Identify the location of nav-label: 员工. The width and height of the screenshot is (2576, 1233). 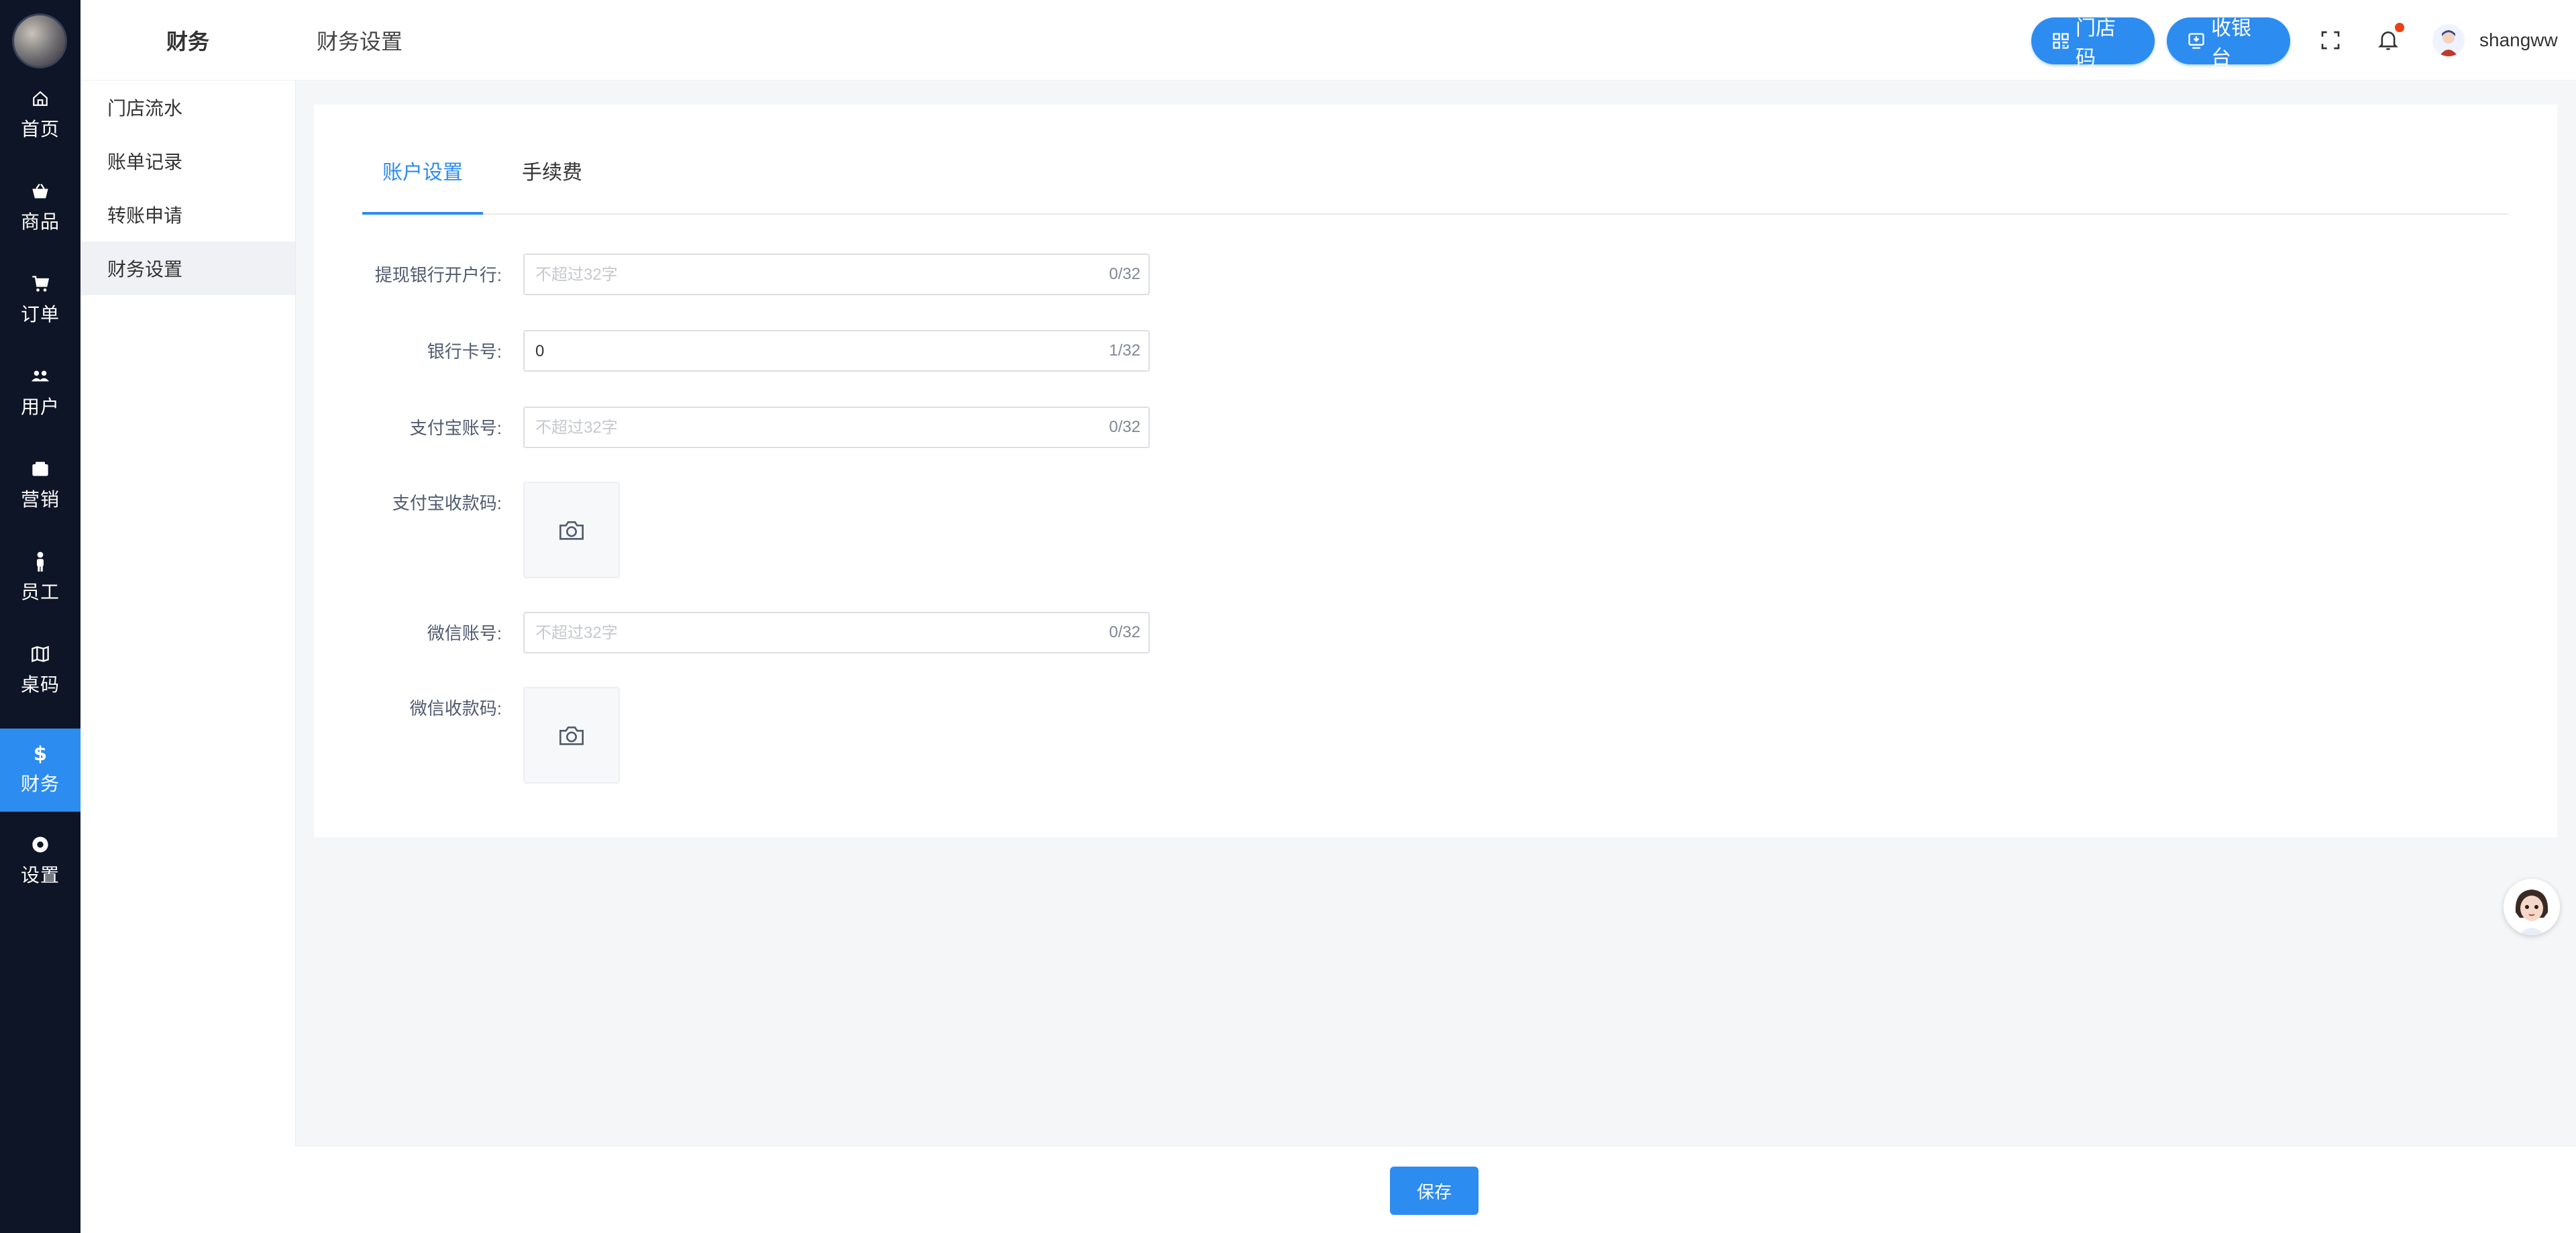
(40, 592).